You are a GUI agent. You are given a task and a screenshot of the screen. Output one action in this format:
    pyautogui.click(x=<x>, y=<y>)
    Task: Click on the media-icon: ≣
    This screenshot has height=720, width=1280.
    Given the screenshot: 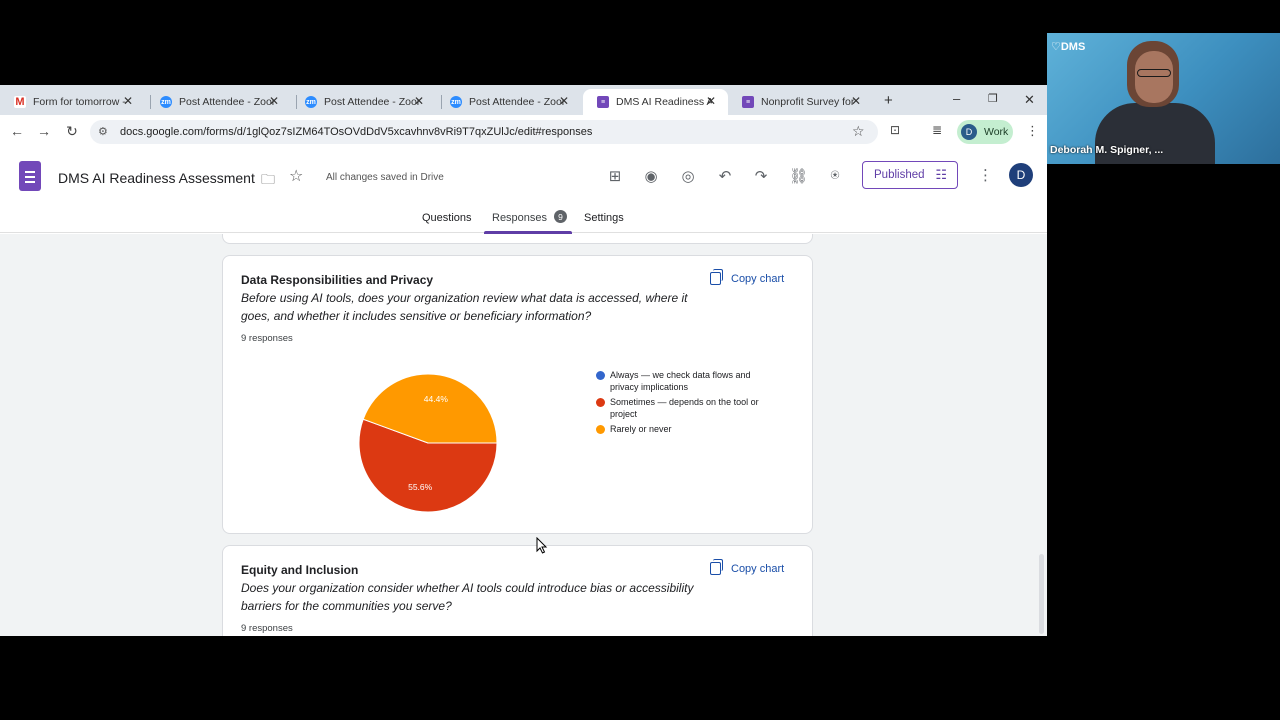 What is the action you would take?
    pyautogui.click(x=937, y=130)
    